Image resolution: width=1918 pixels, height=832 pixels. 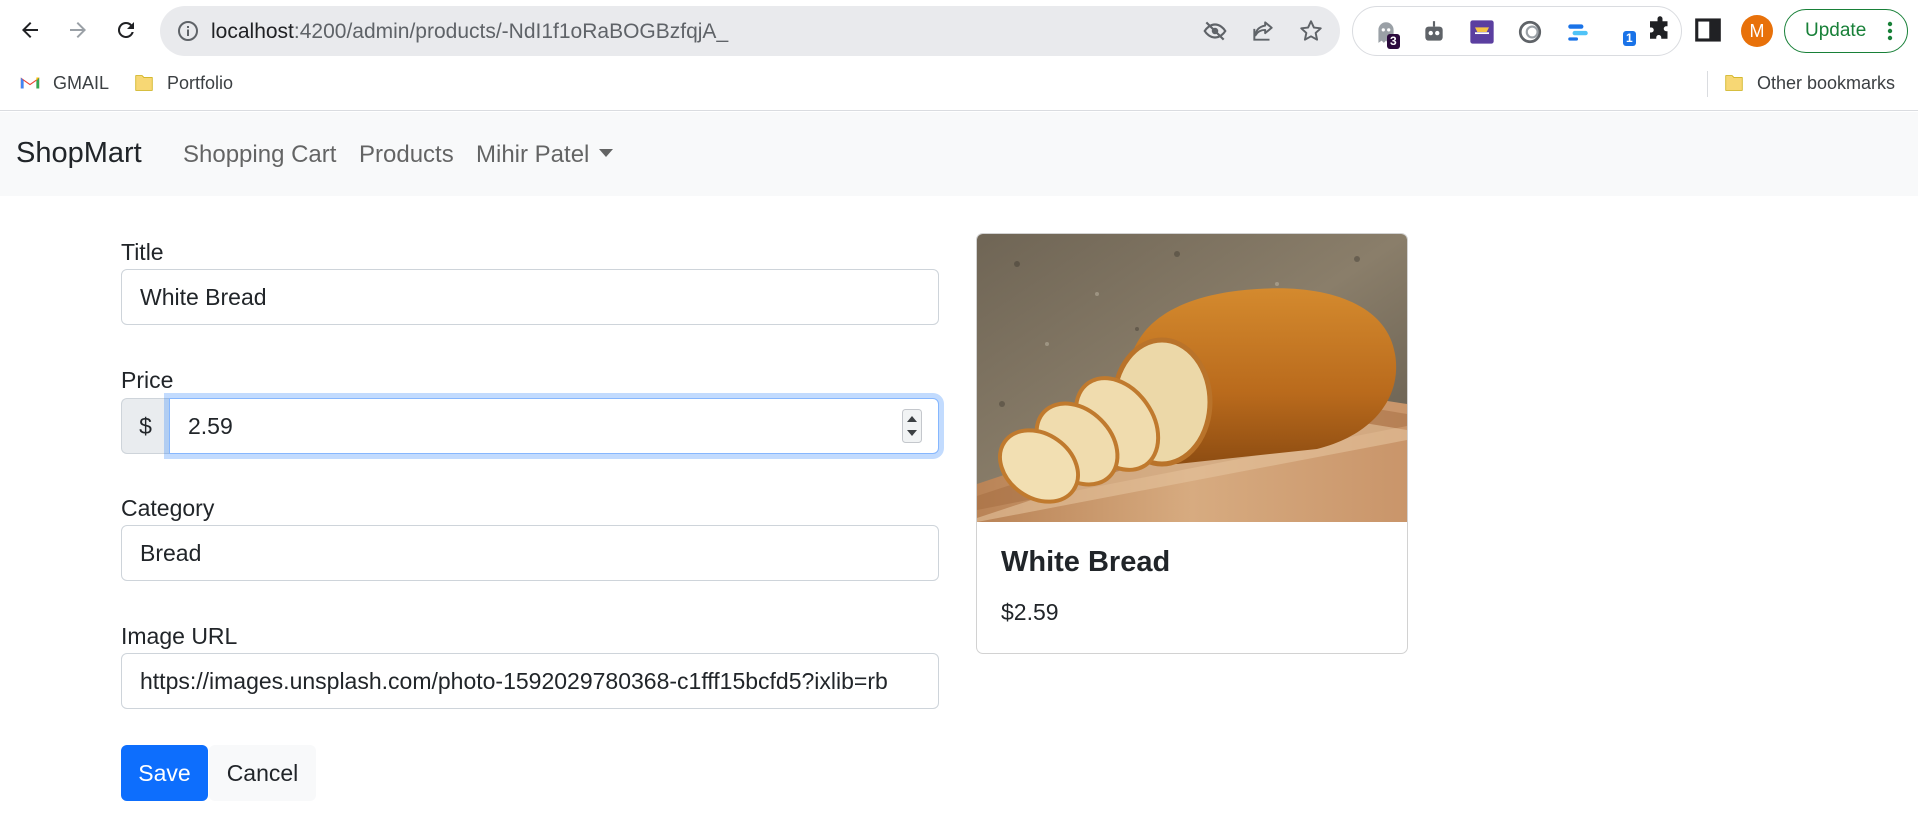 I want to click on reload-button, so click(x=126, y=30).